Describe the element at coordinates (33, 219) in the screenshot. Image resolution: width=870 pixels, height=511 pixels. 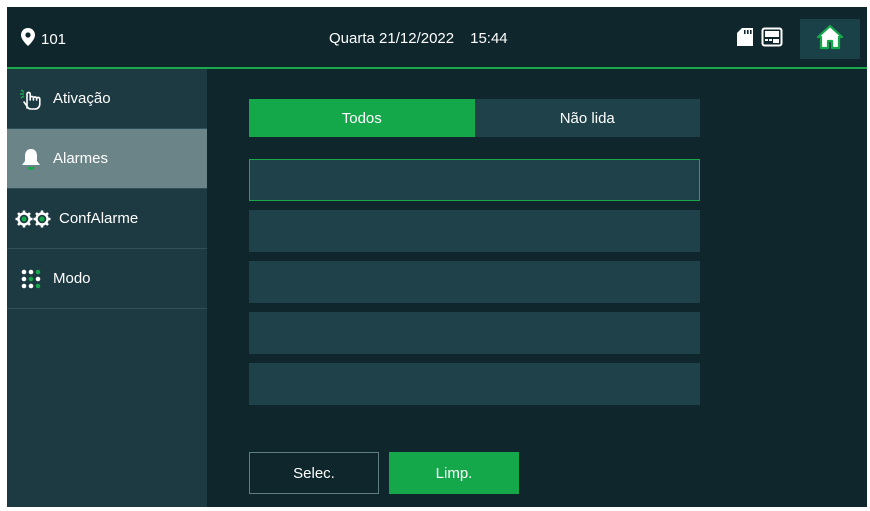
I see `gears-icon` at that location.